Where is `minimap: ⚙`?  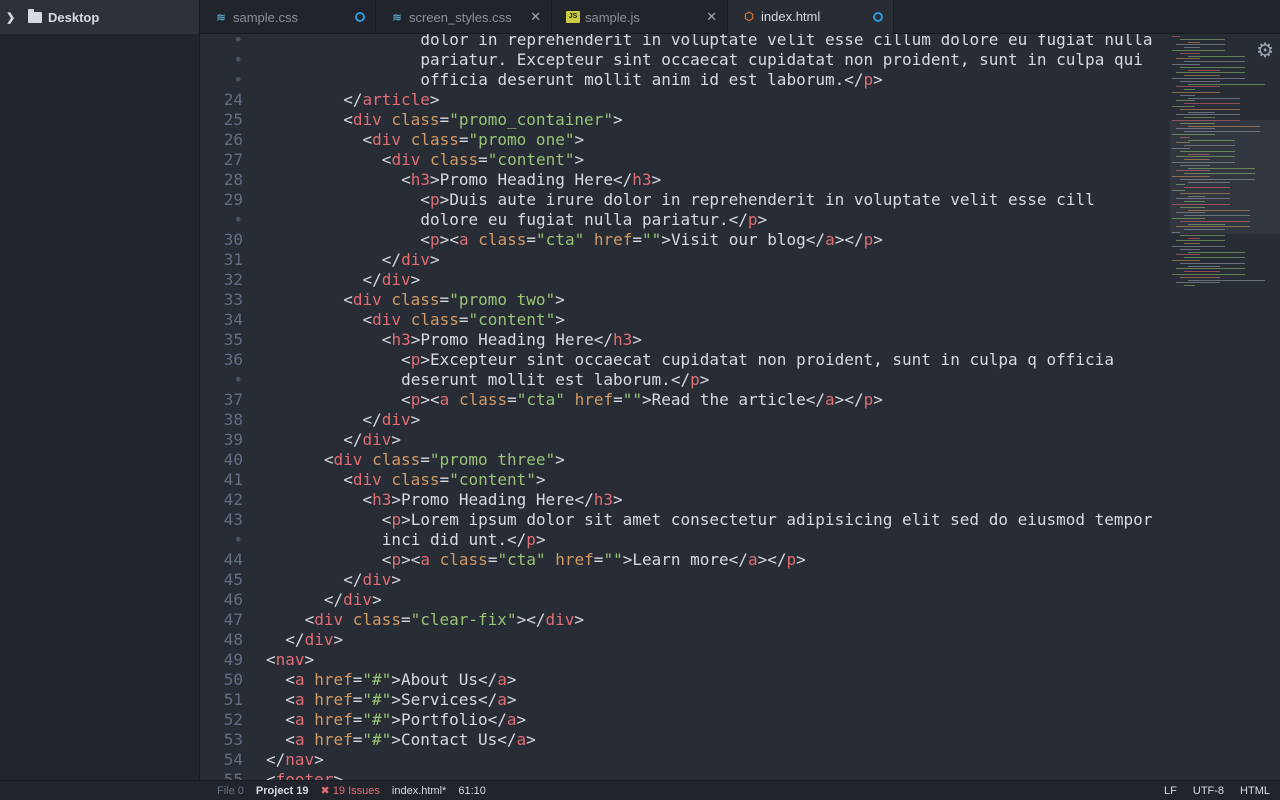
minimap: ⚙ is located at coordinates (1225, 407).